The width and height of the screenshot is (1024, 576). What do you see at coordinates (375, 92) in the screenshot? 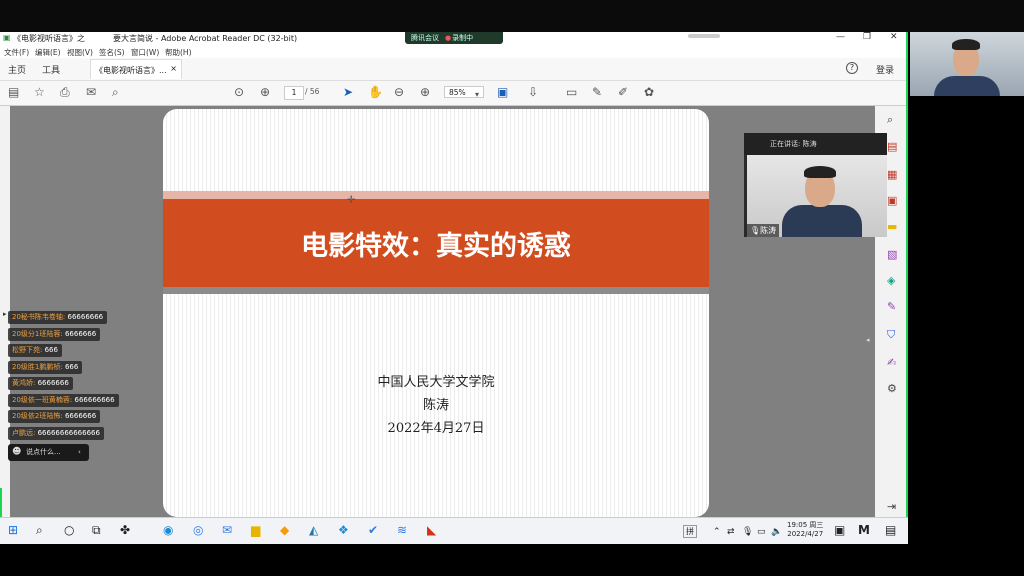
I see `hand-tool-icon: ✋` at bounding box center [375, 92].